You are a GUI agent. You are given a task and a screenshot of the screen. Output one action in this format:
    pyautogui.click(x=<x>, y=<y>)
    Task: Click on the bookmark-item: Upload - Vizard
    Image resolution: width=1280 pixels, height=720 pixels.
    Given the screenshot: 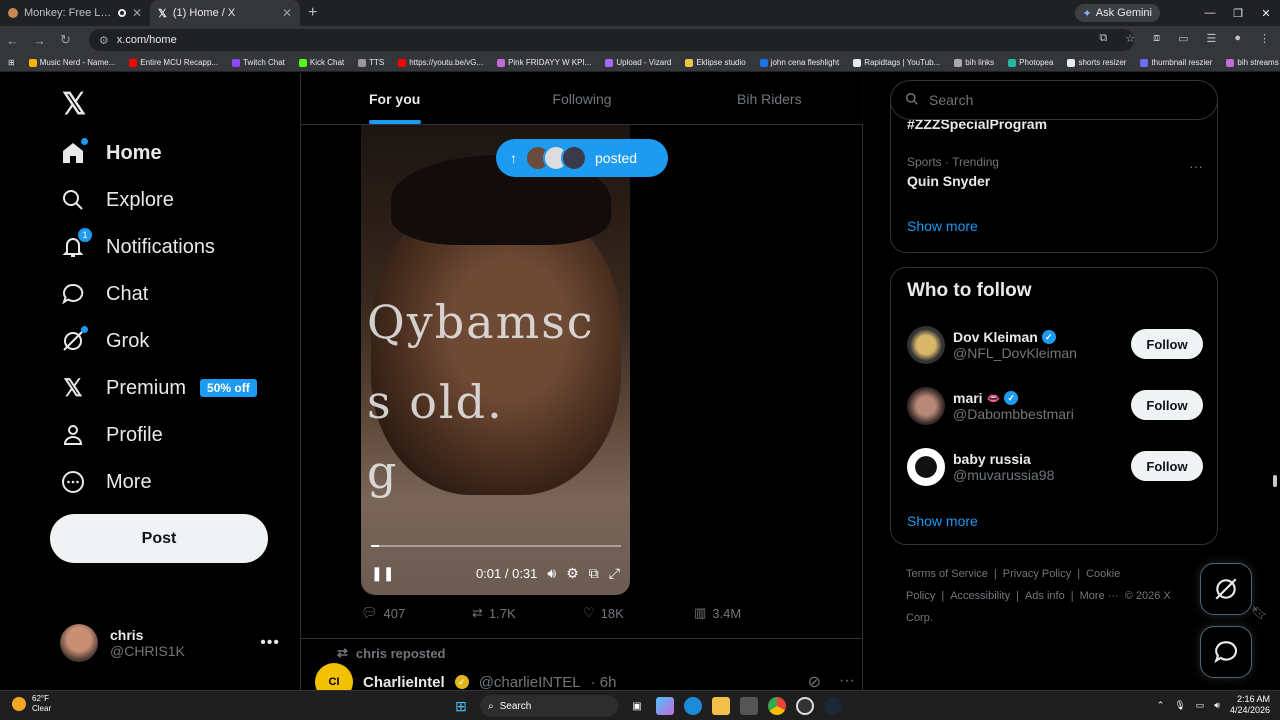 What is the action you would take?
    pyautogui.click(x=638, y=62)
    